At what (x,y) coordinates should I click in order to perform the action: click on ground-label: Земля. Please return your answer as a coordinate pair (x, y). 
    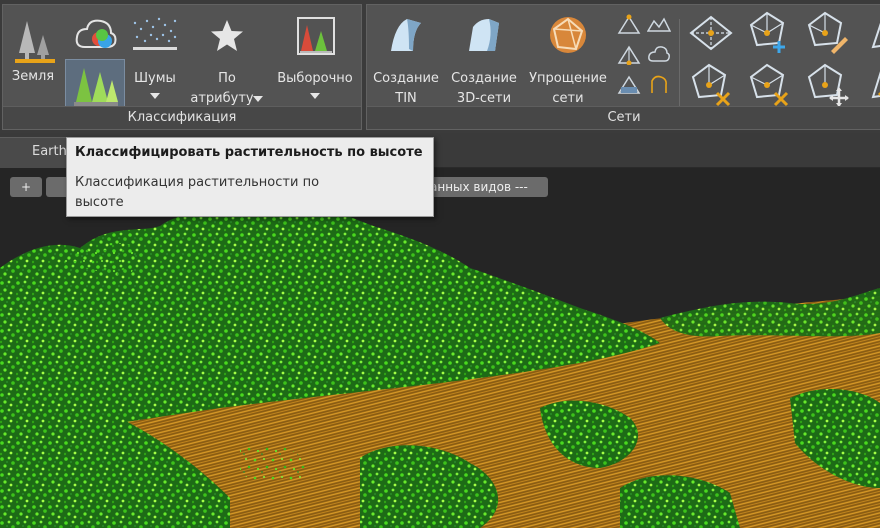
    Looking at the image, I should click on (33, 76).